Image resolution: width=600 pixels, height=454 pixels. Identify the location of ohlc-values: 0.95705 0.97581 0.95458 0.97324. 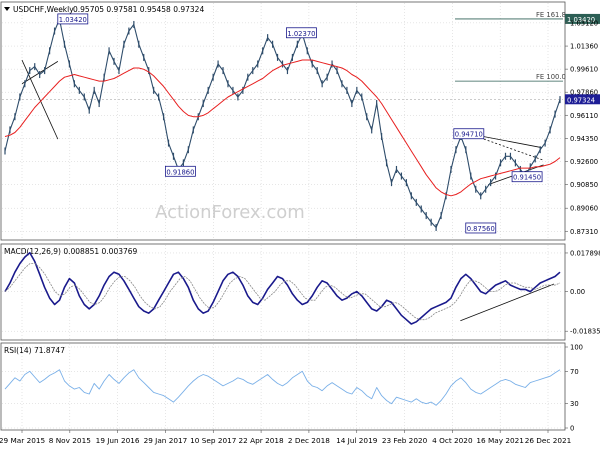
(138, 9).